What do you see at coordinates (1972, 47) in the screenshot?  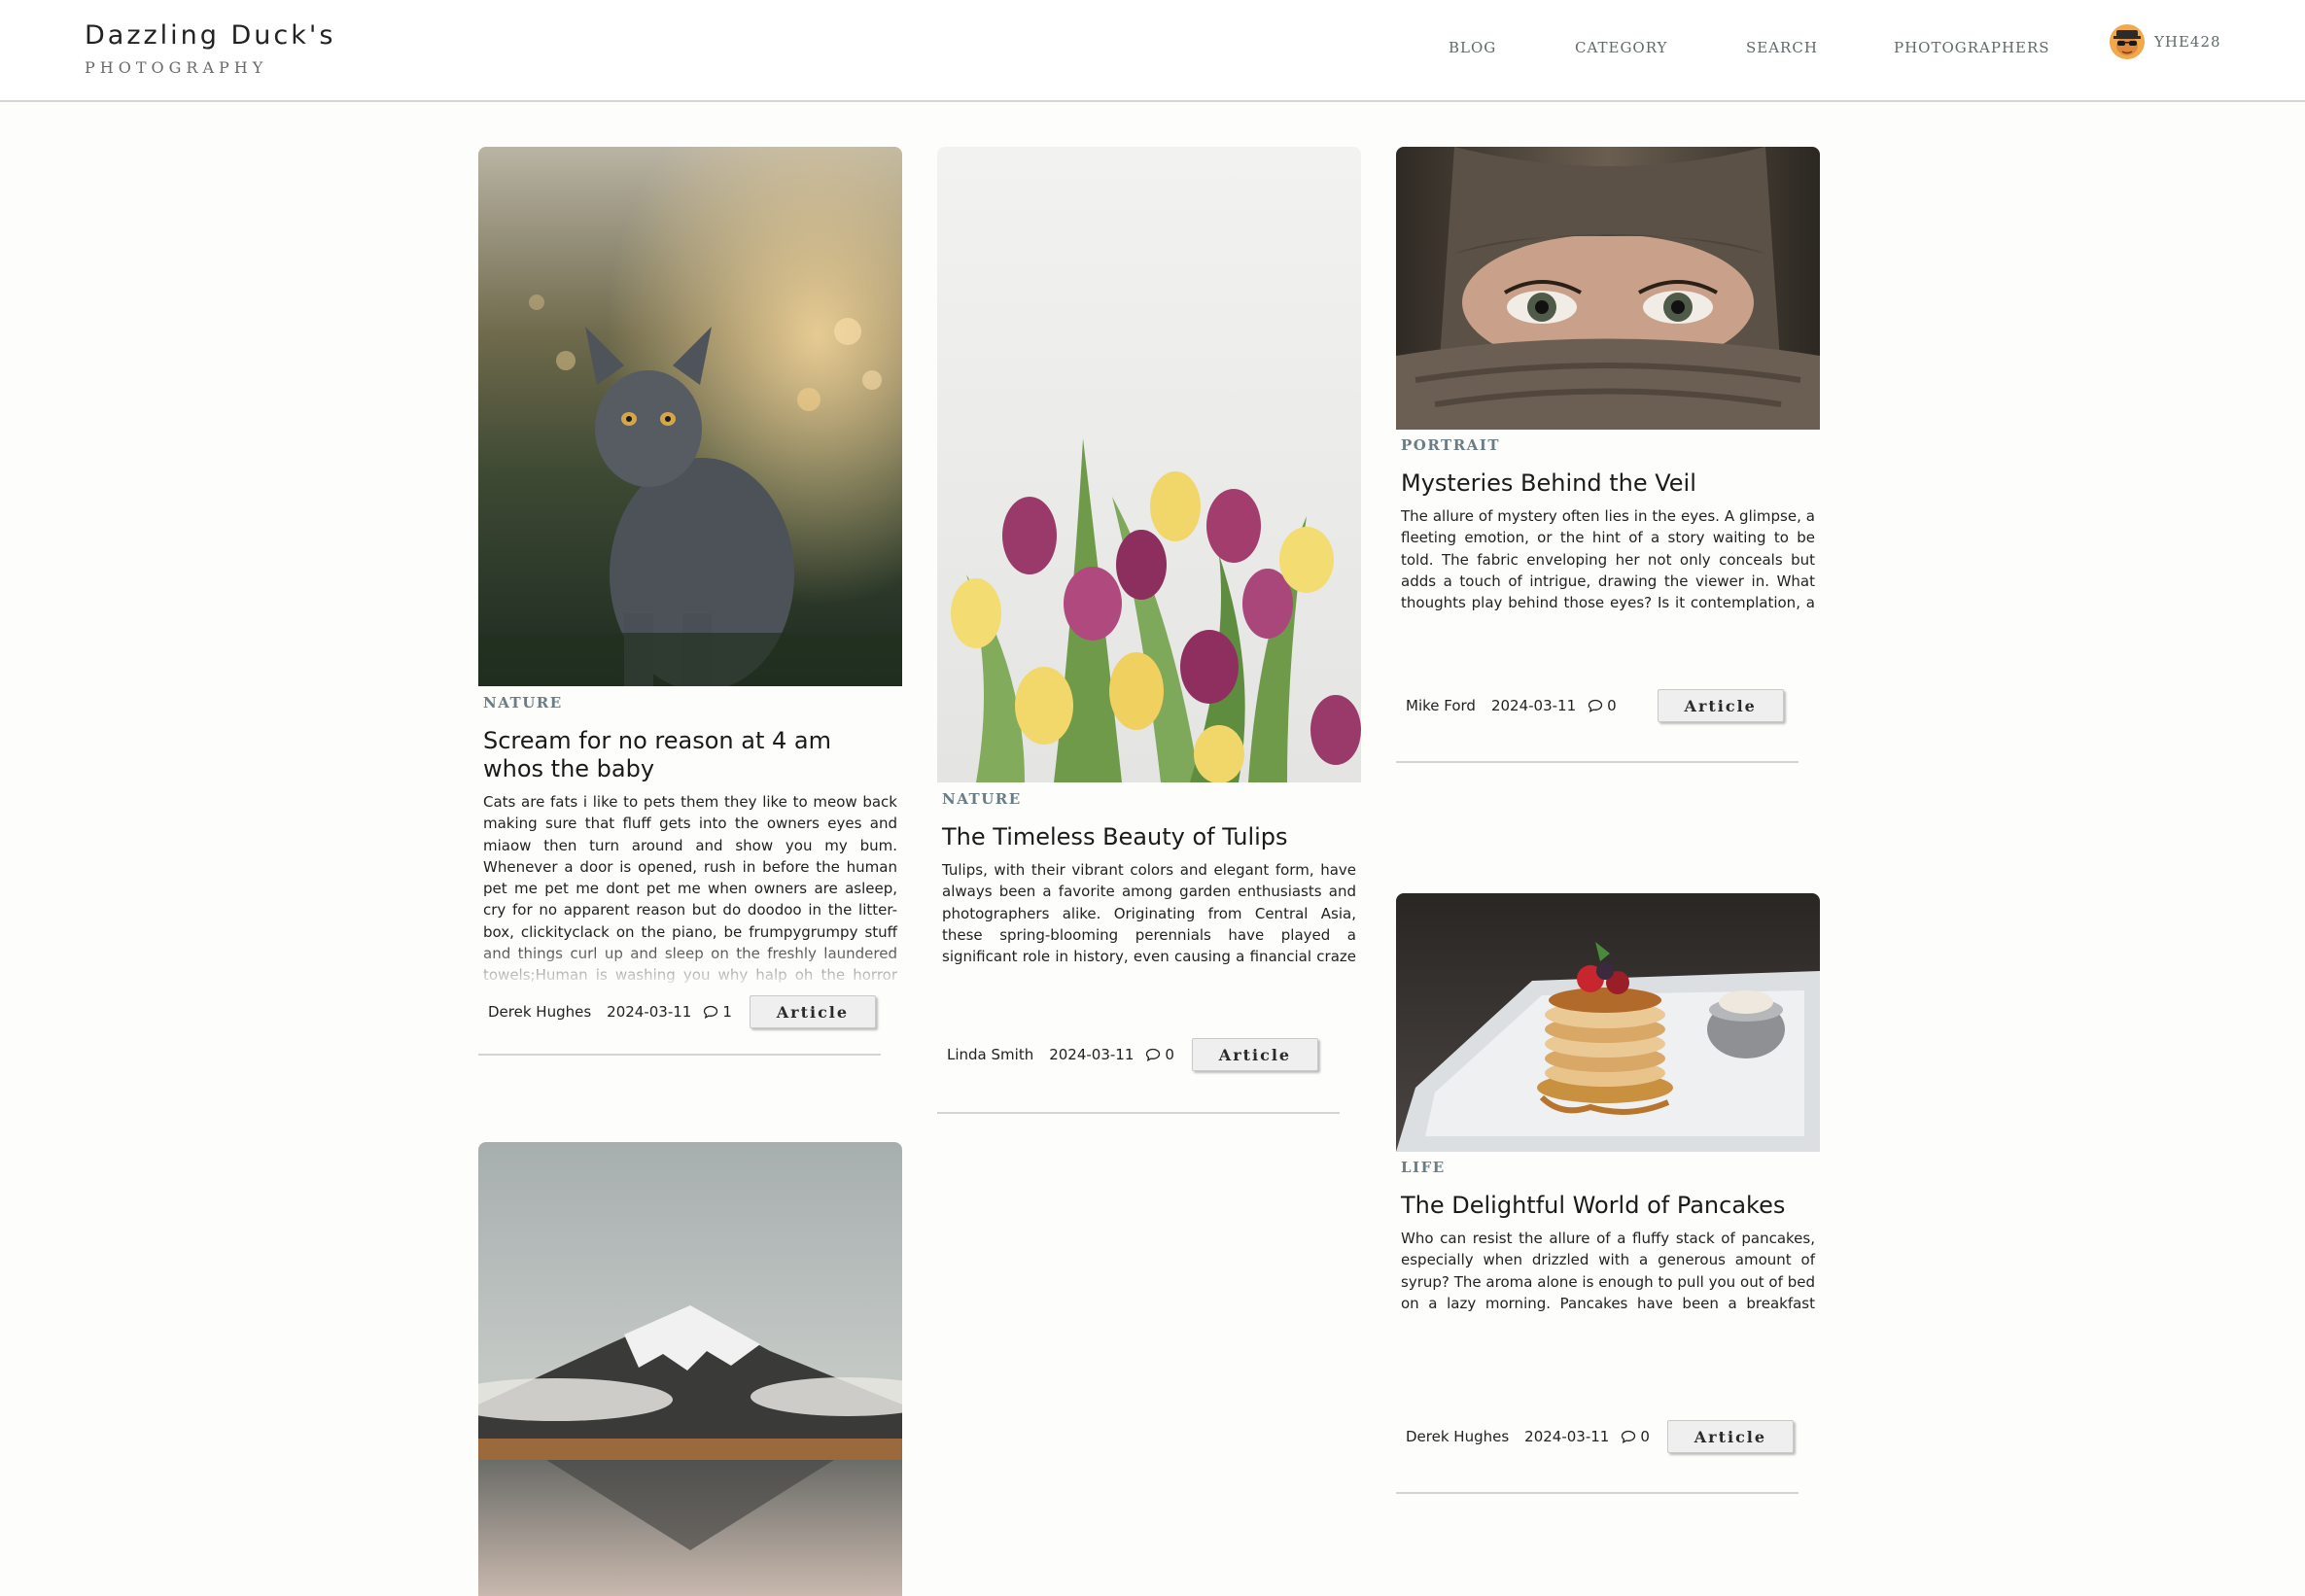 I see `nav-photographers: PHOTOGRAPHERS` at bounding box center [1972, 47].